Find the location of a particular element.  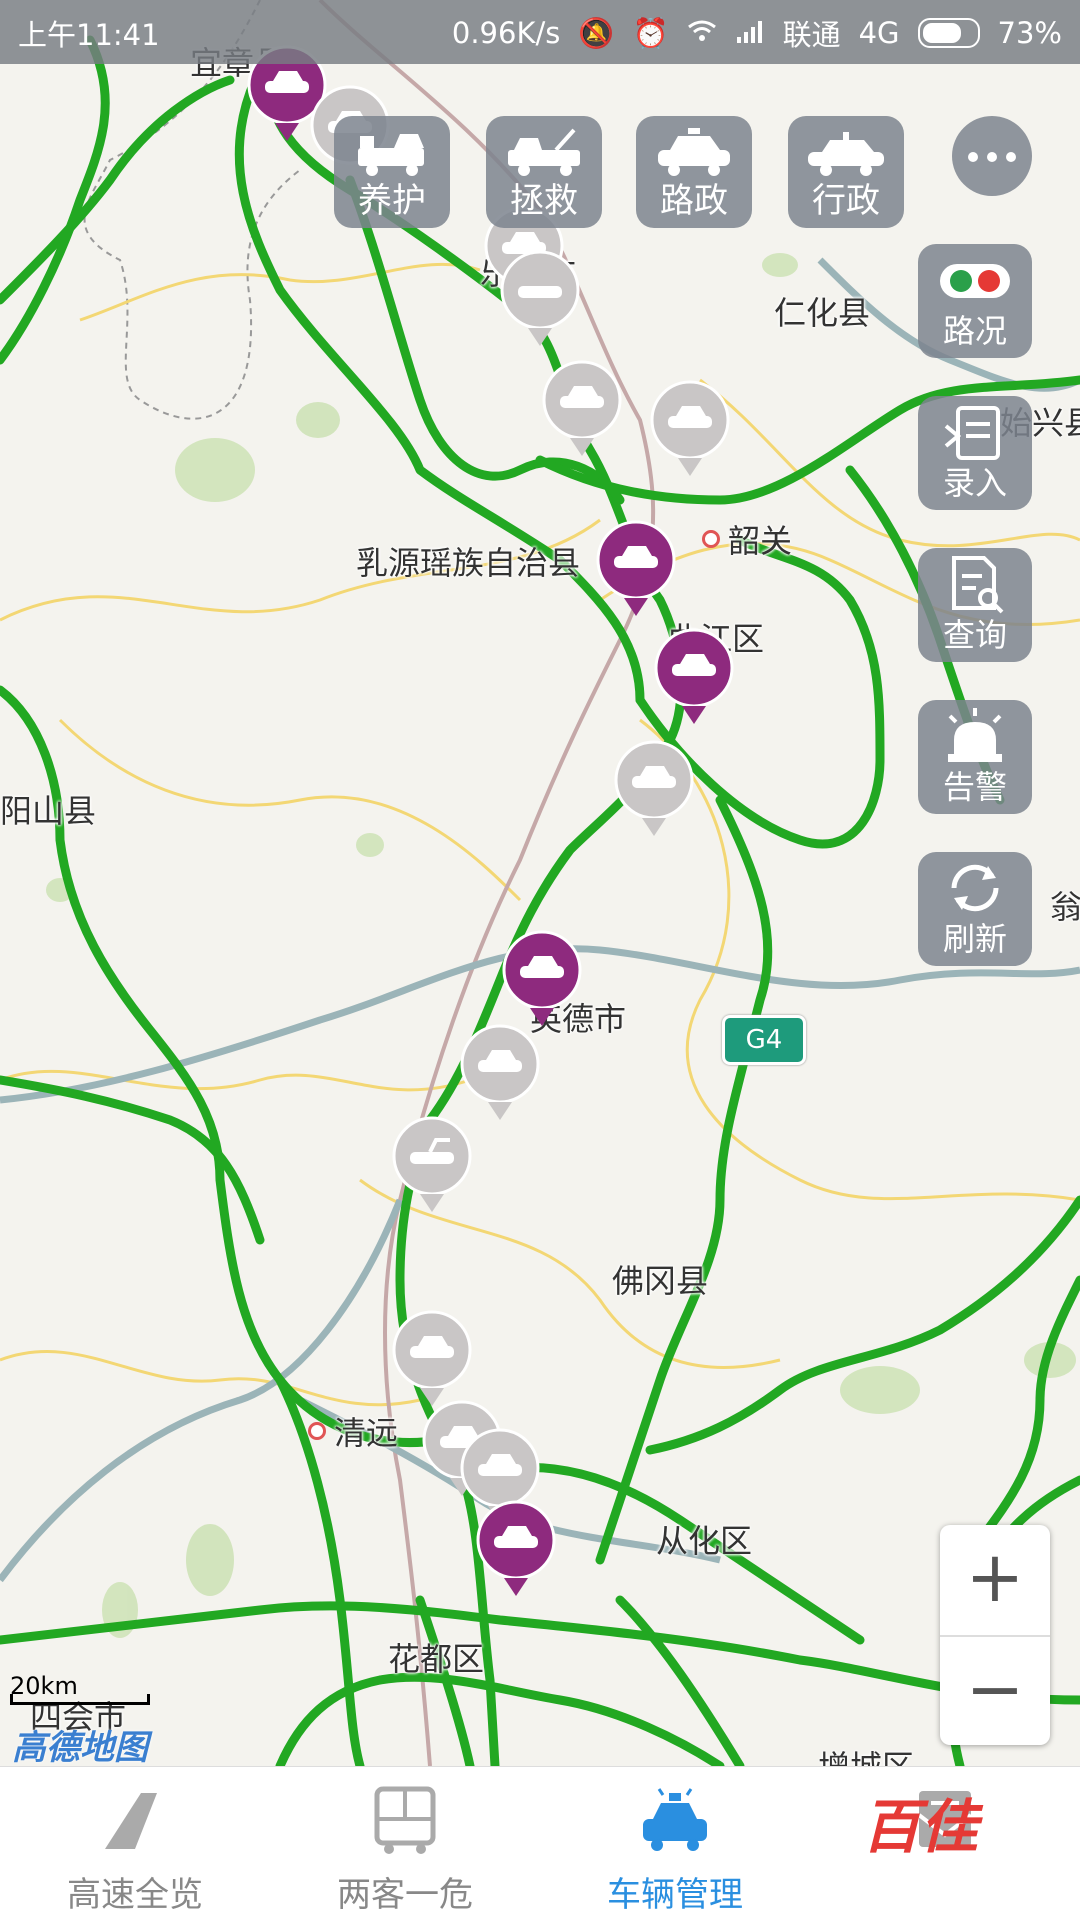

refresh-button: 刷新 is located at coordinates (975, 909).